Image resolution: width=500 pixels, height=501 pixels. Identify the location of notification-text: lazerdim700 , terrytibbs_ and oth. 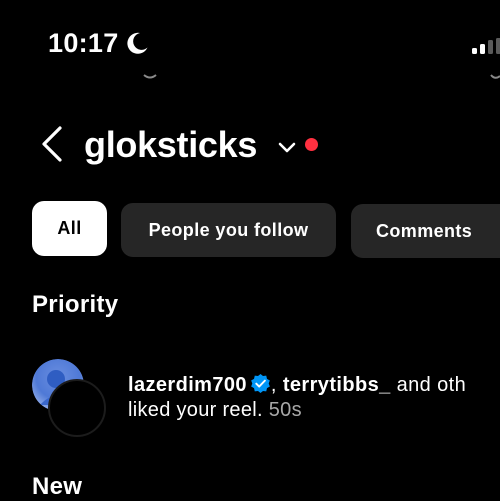
(314, 385).